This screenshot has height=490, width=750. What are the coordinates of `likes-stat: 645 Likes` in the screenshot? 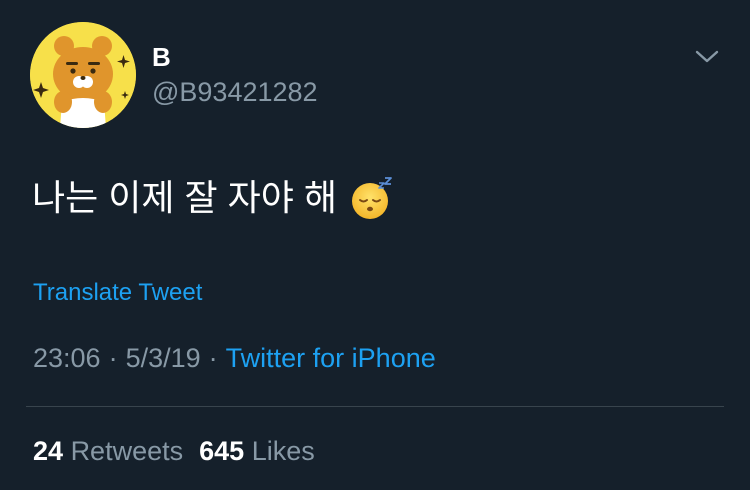 It's located at (257, 451).